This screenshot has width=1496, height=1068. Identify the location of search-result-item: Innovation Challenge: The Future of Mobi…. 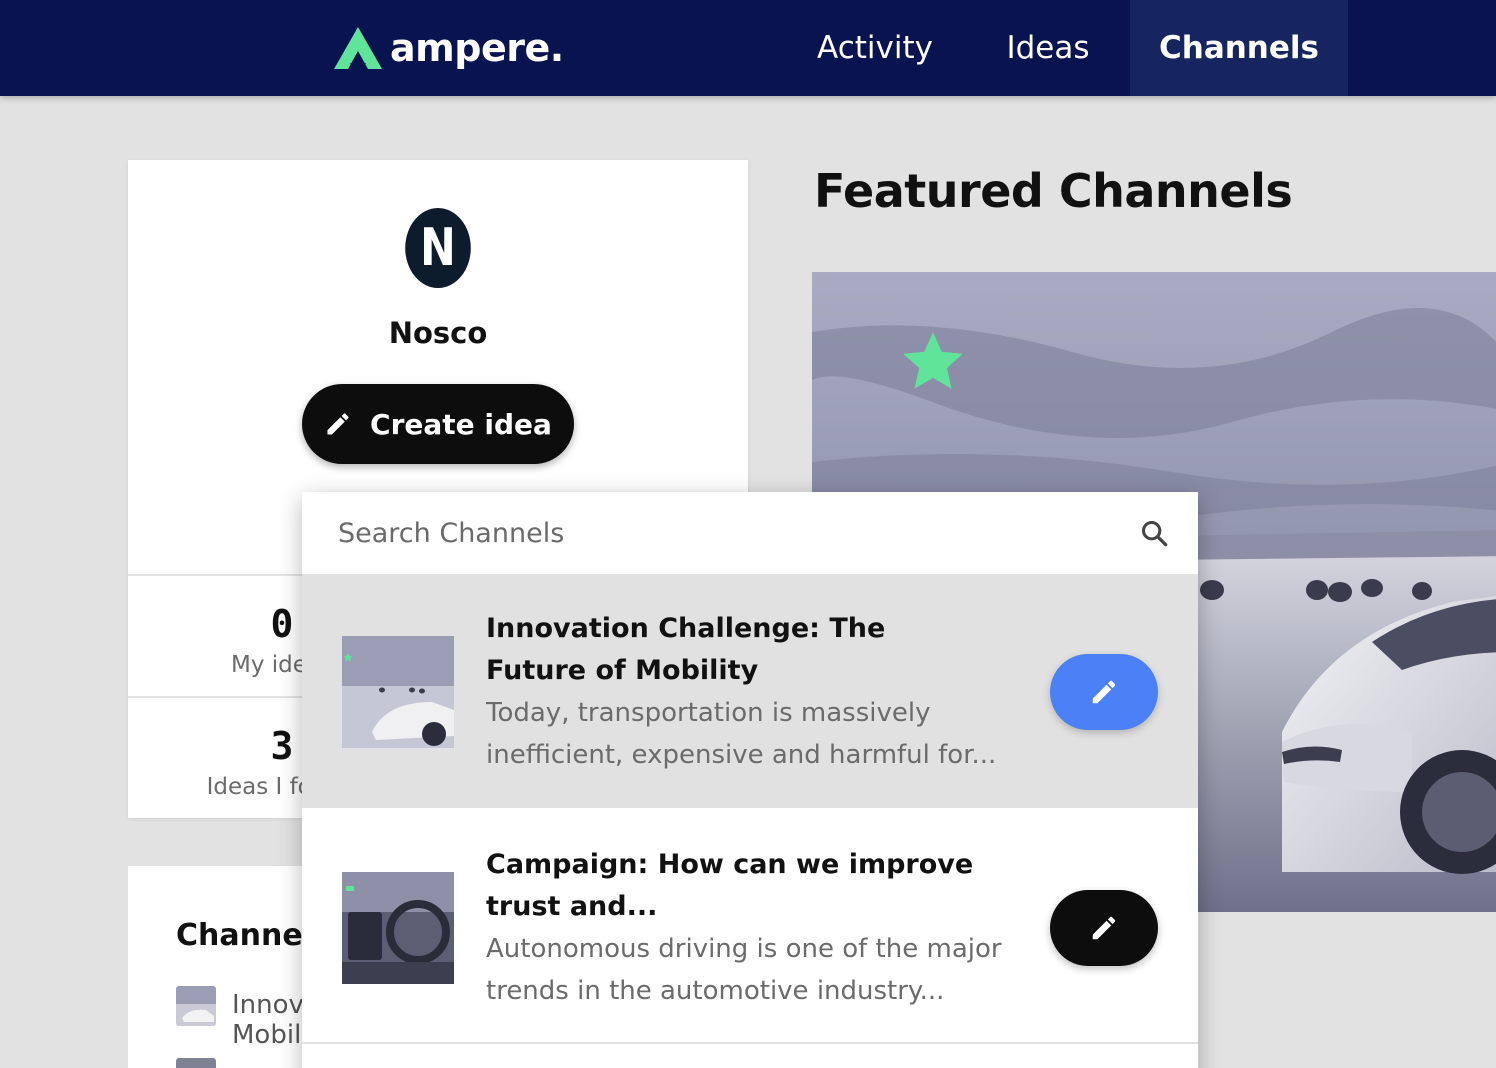
(750, 691).